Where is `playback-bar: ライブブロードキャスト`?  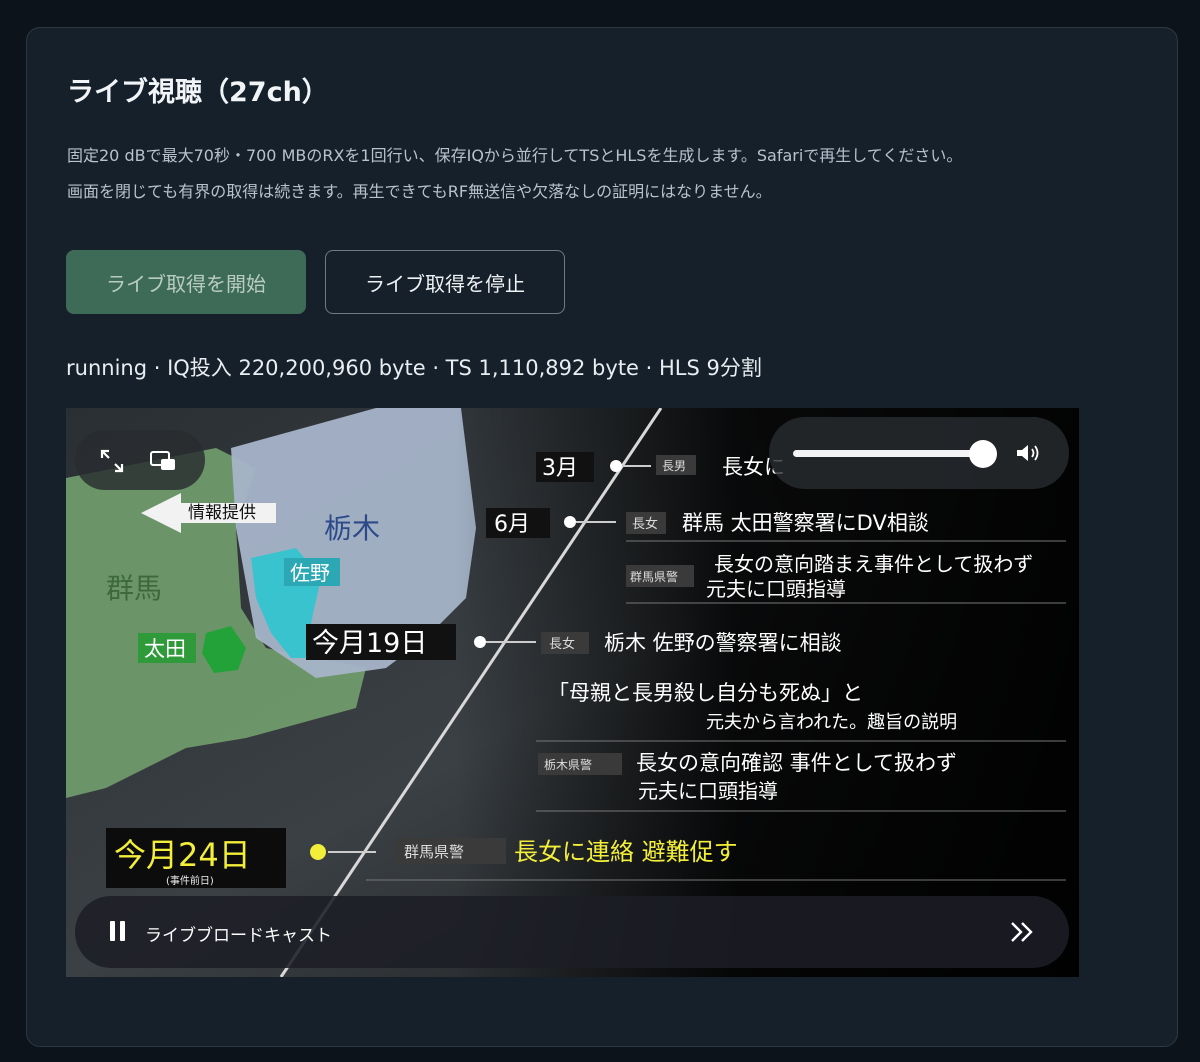 playback-bar: ライブブロードキャスト is located at coordinates (572, 932).